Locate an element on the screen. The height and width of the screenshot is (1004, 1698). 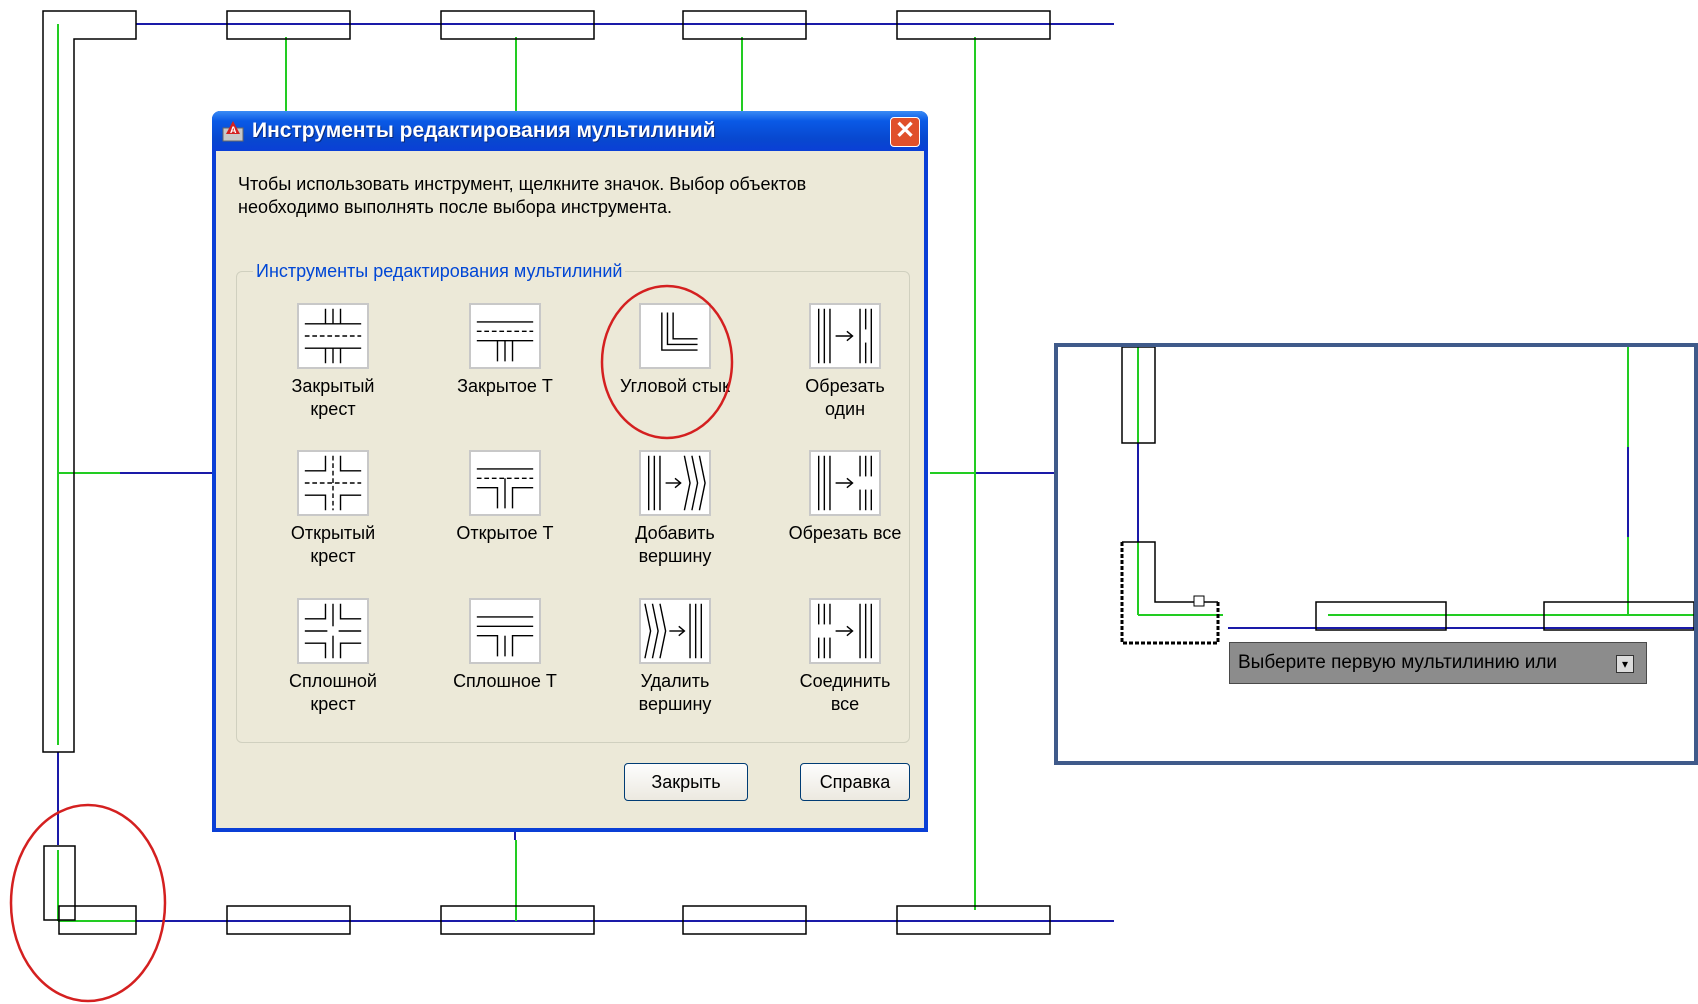
tool-merged-cross: Сплошной крест is located at coordinates (333, 657).